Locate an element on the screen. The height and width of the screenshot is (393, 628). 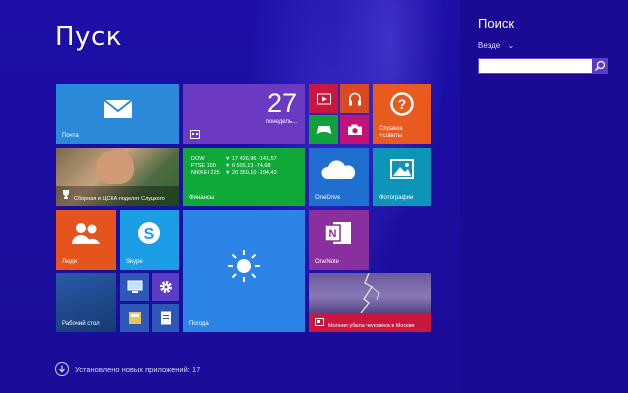
skype-icon: S is located at coordinates (149, 233).